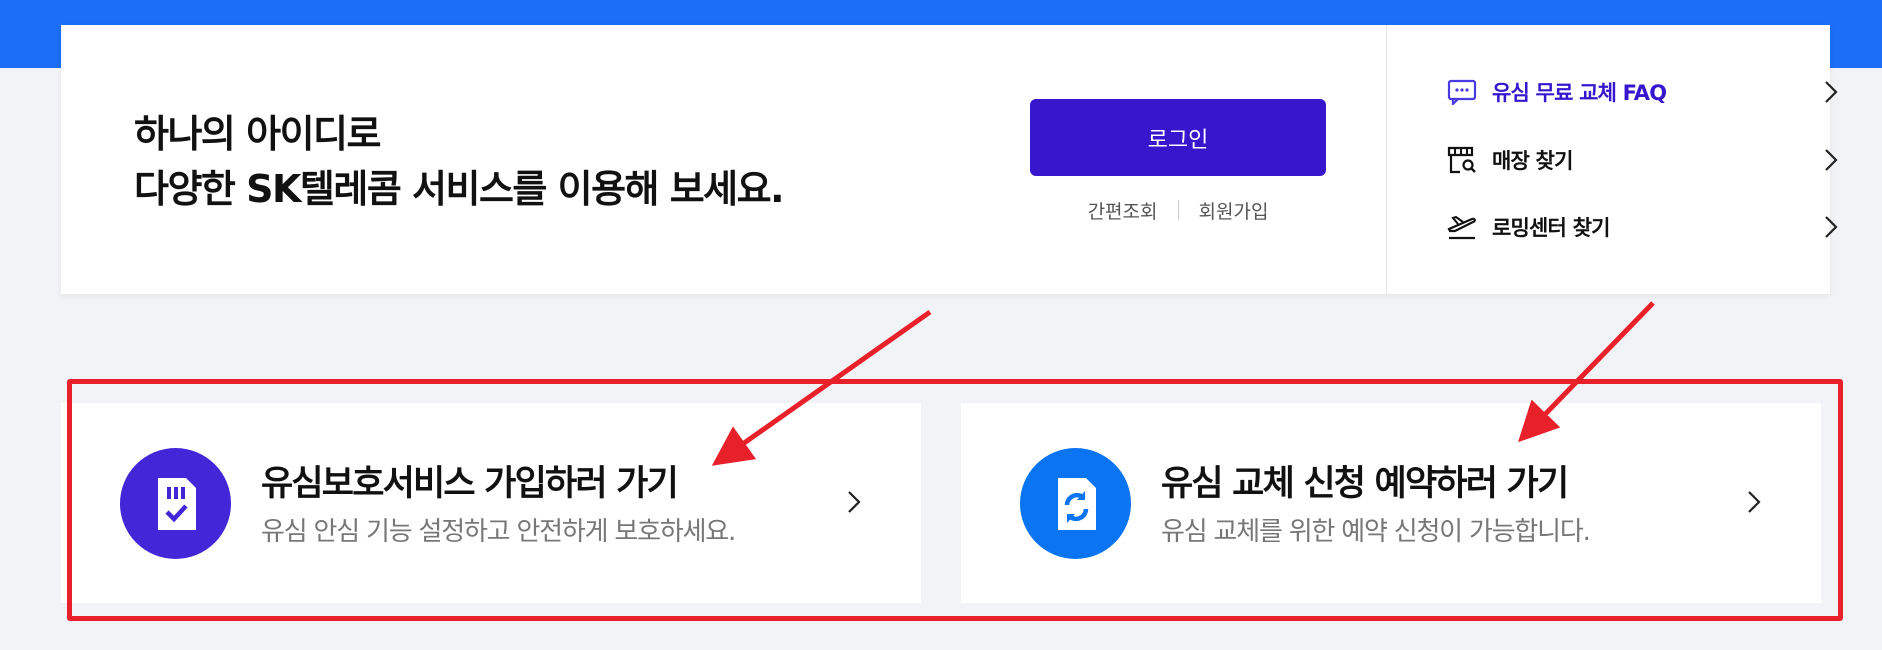 The height and width of the screenshot is (650, 1882). What do you see at coordinates (1642, 227) in the screenshot?
I see `side-link-roaming-center: 로밍센터 찾기` at bounding box center [1642, 227].